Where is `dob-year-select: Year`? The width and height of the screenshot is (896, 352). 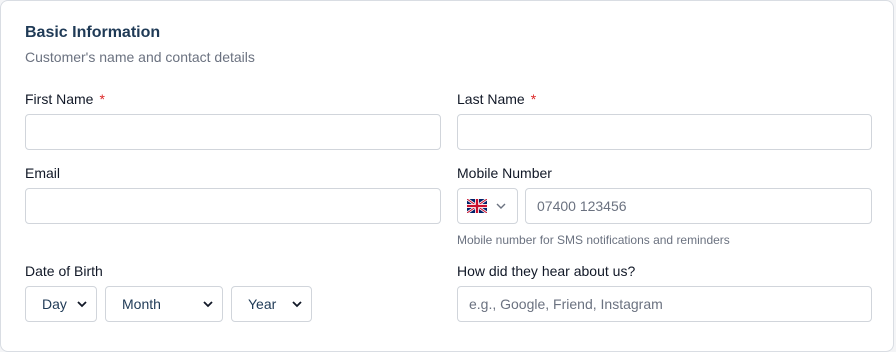 dob-year-select: Year is located at coordinates (271, 304).